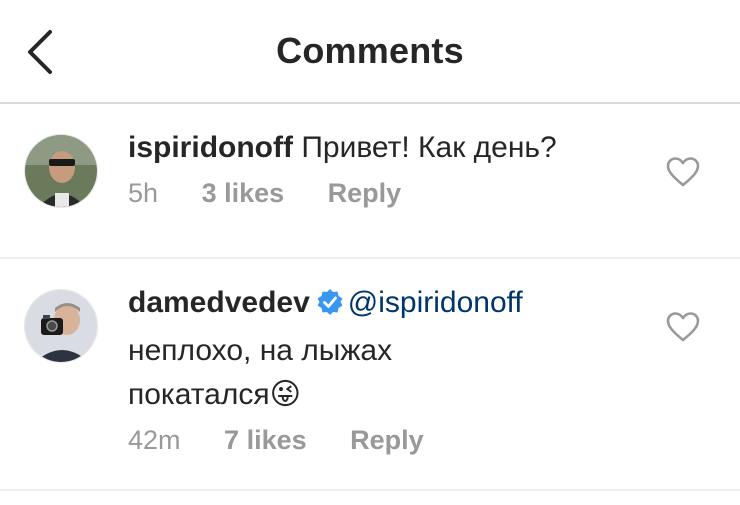  I want to click on comment-time: 42m, so click(154, 440).